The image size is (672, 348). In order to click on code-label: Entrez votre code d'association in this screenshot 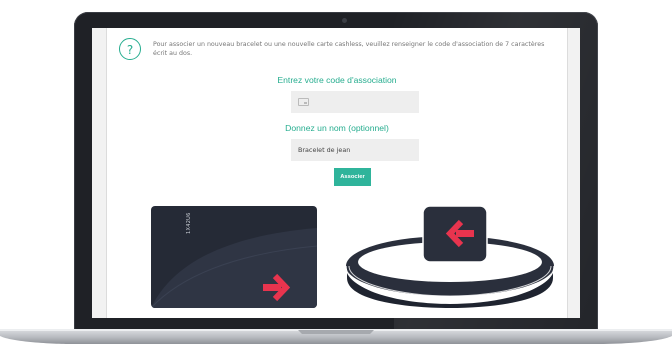, I will do `click(337, 80)`.